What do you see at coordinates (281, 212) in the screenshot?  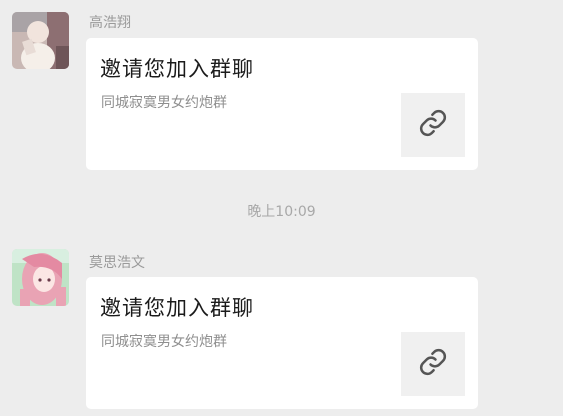 I see `message-timestamp: 晚上10:09` at bounding box center [281, 212].